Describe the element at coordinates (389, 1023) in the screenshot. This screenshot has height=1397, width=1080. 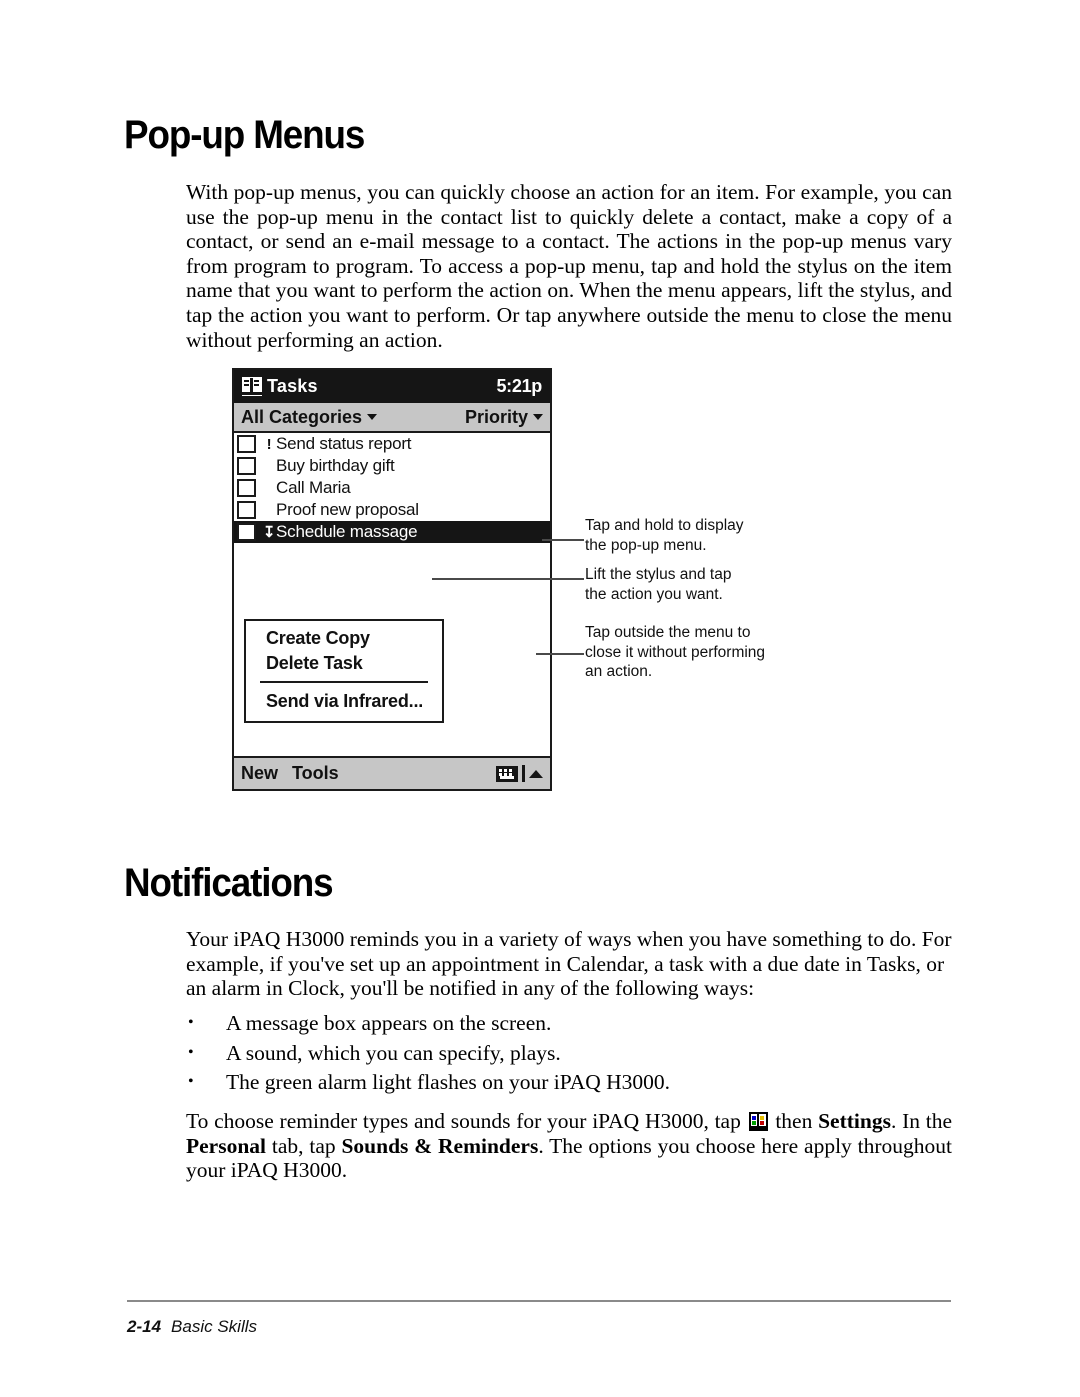
I see `list-item-label: A message box appears on the screen.` at that location.